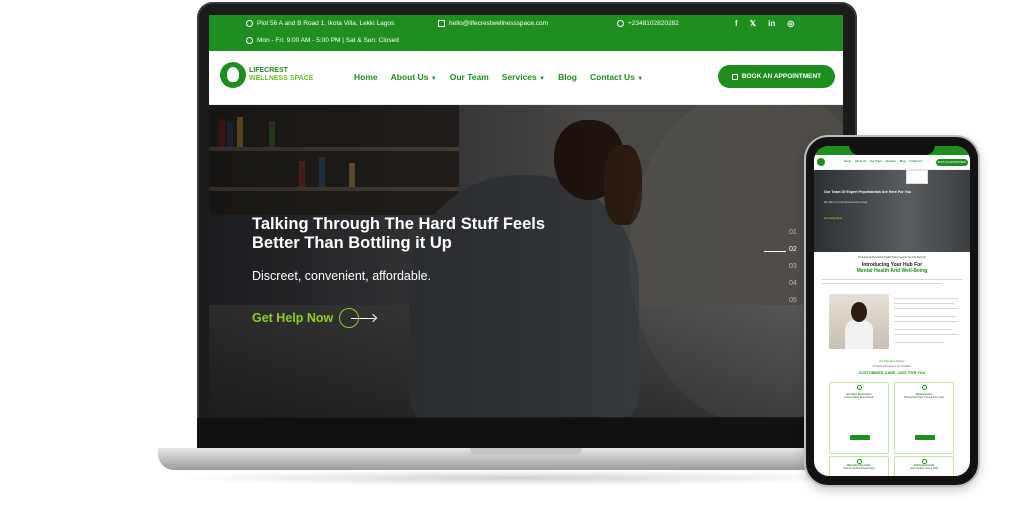 This screenshot has width=1024, height=508. I want to click on laptop-notch, so click(526, 451).